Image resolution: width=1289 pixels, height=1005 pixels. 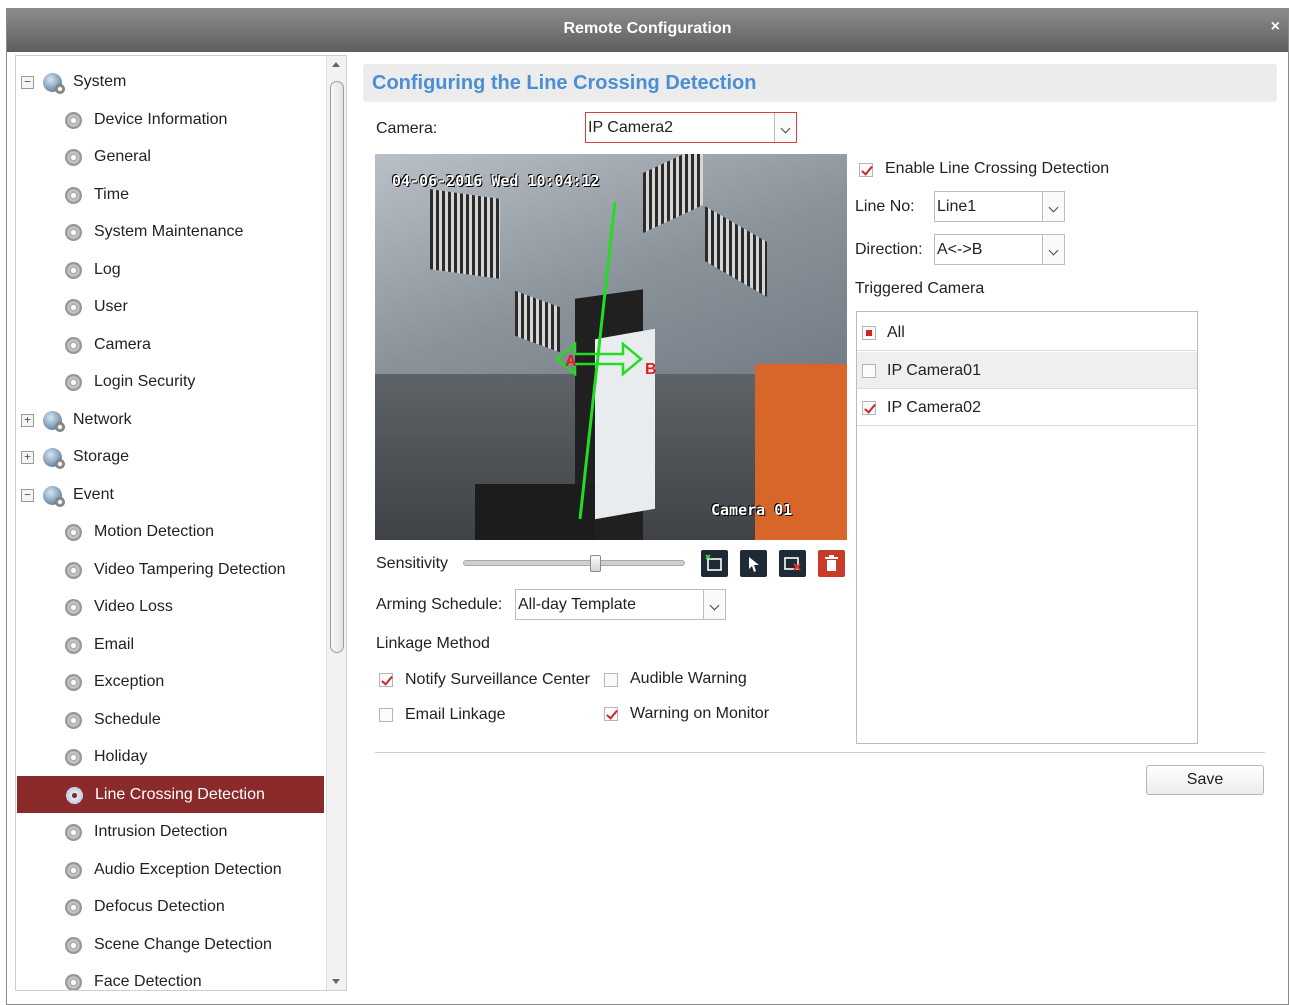 What do you see at coordinates (170, 719) in the screenshot?
I see `tree-item: Schedule` at bounding box center [170, 719].